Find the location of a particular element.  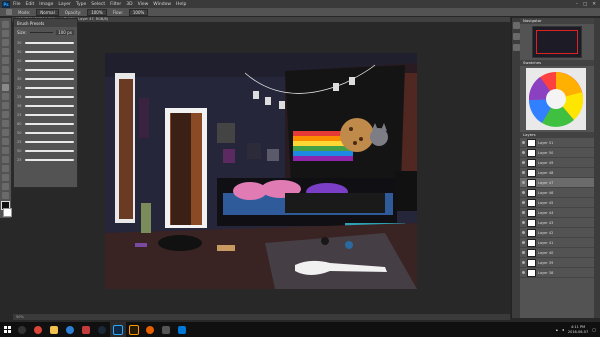

layer-row: Layer 43 is located at coordinates (557, 223).